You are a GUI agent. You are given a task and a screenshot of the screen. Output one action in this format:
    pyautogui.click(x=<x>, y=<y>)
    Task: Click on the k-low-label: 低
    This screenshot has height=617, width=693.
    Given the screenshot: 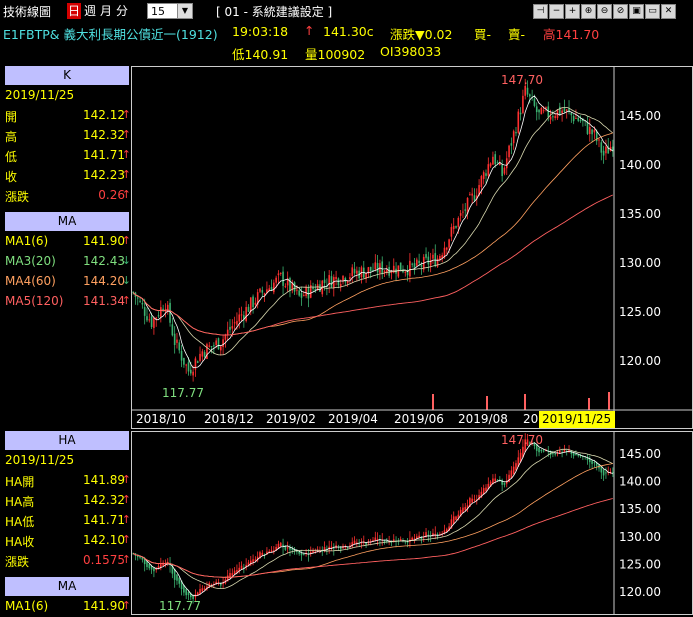 What is the action you would take?
    pyautogui.click(x=11, y=157)
    